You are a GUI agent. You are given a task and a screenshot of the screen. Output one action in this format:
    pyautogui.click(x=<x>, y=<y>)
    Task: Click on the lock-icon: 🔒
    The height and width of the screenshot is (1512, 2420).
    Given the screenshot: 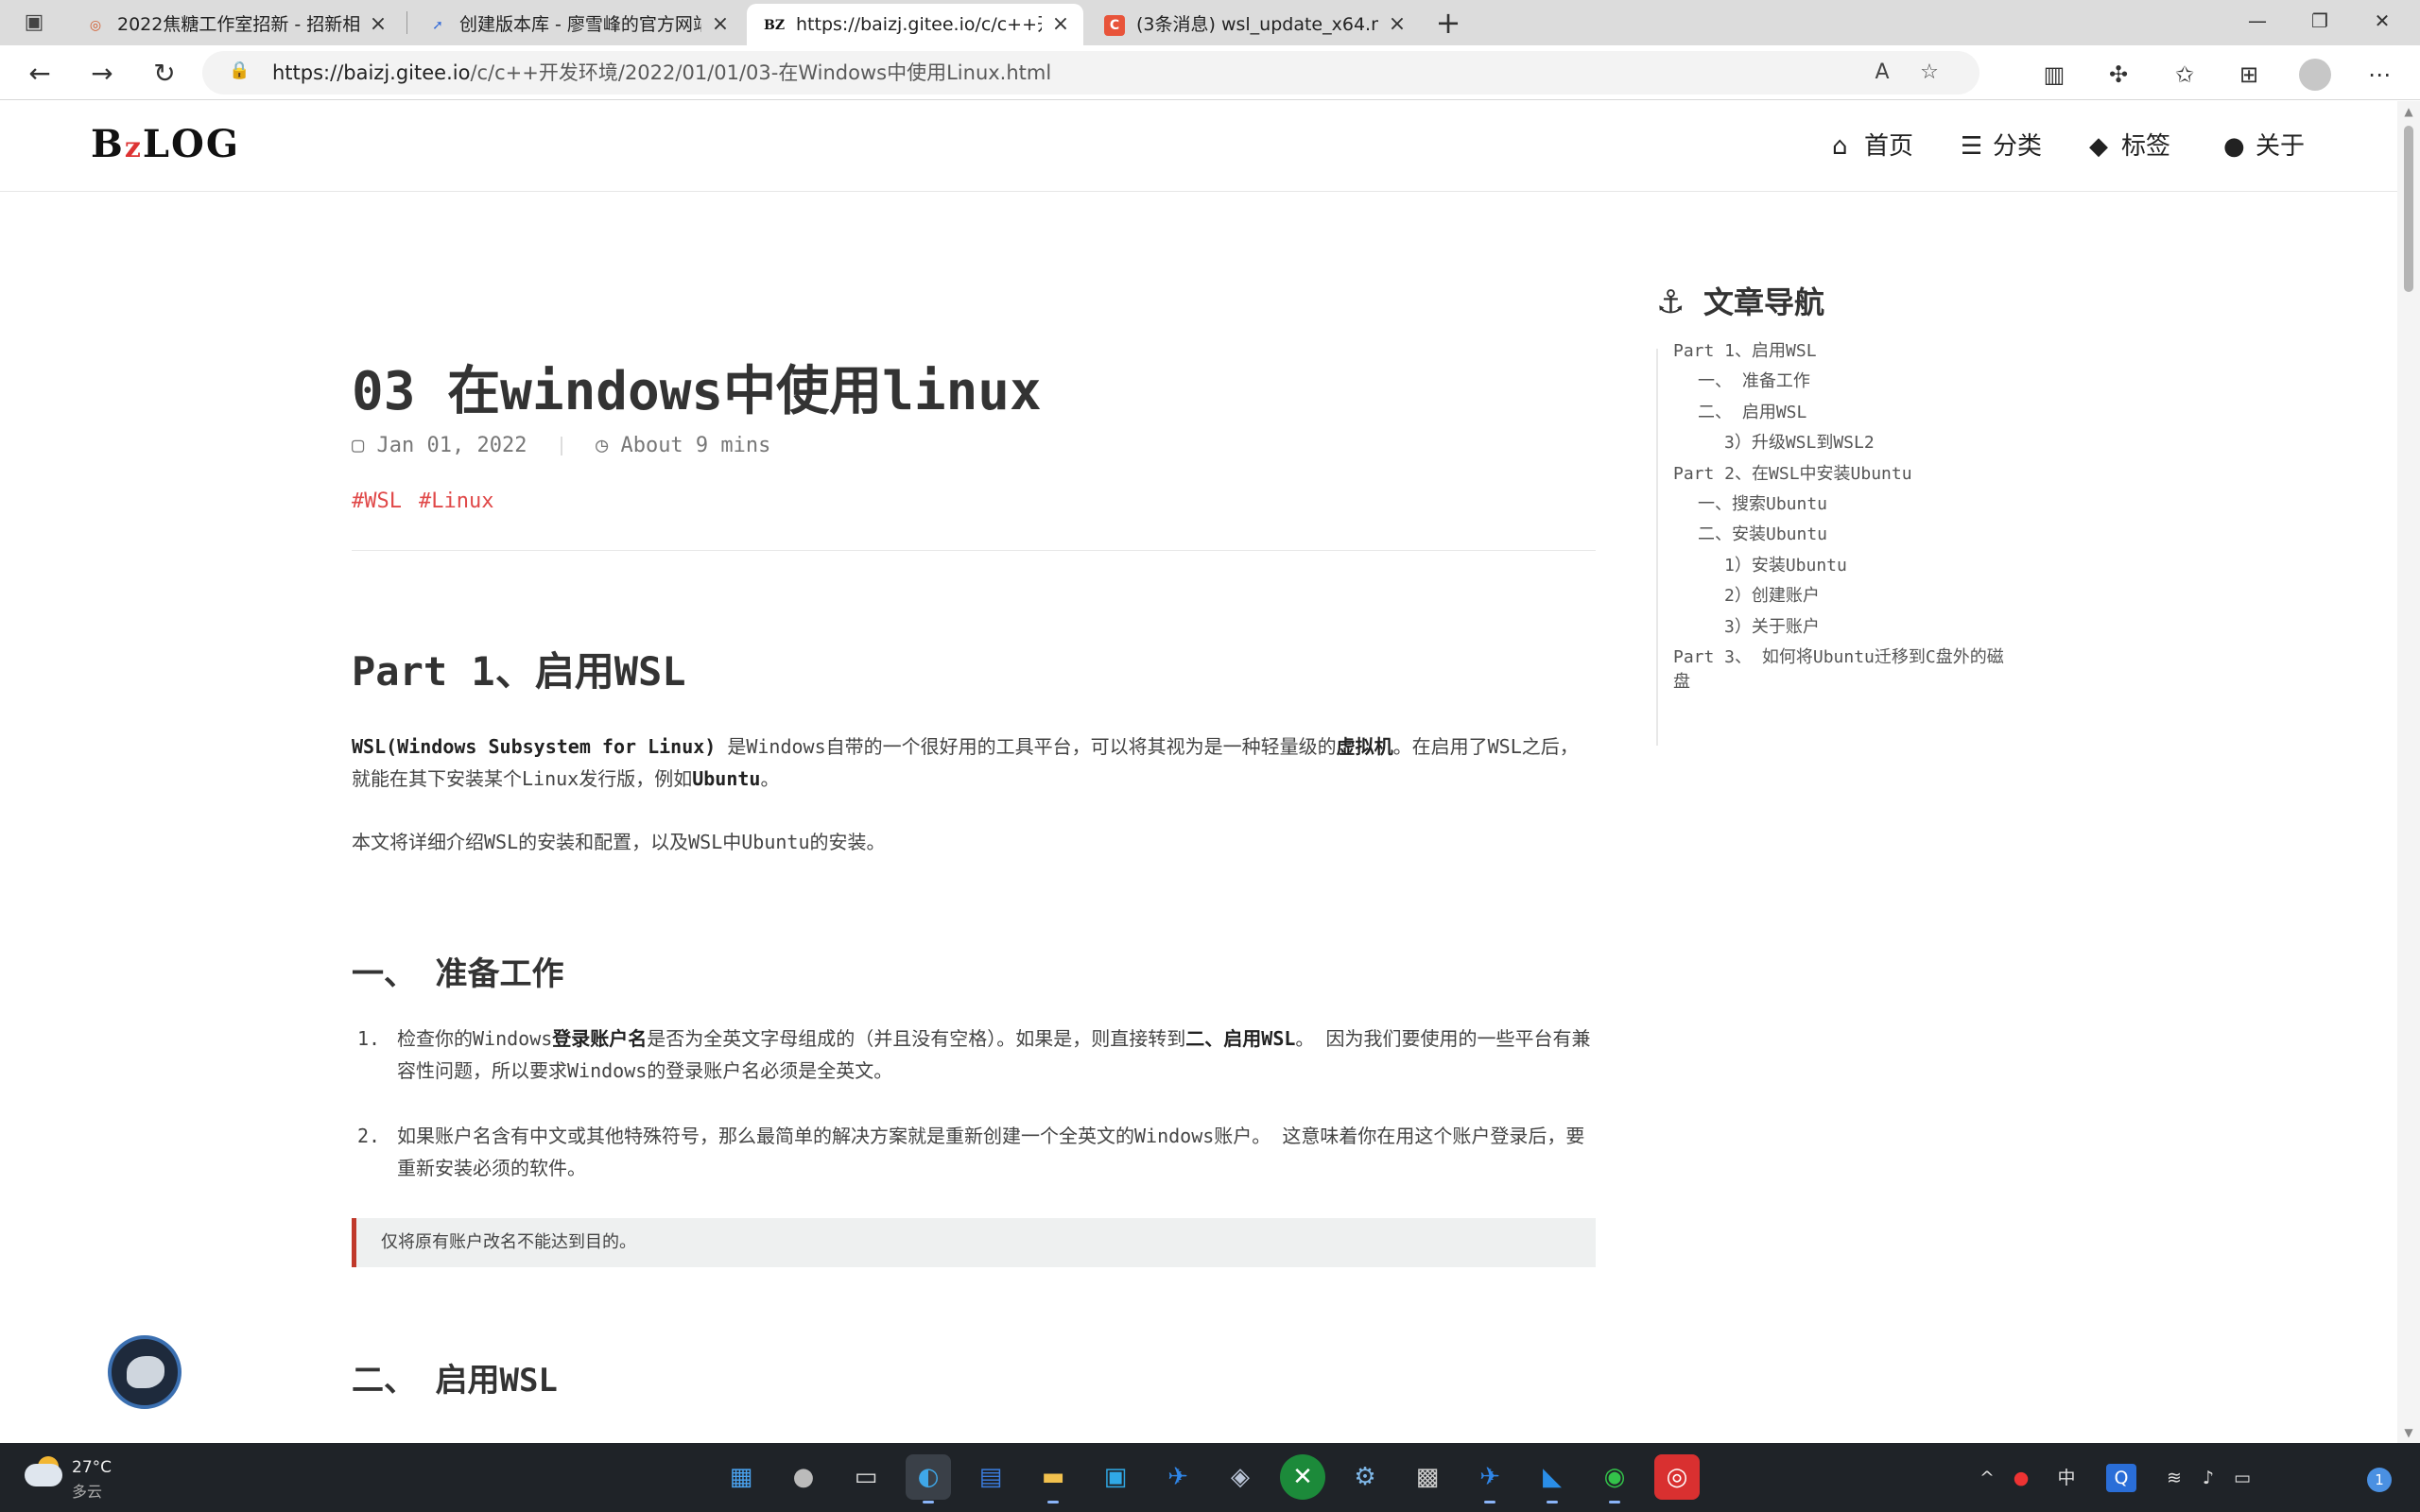 What is the action you would take?
    pyautogui.click(x=239, y=72)
    